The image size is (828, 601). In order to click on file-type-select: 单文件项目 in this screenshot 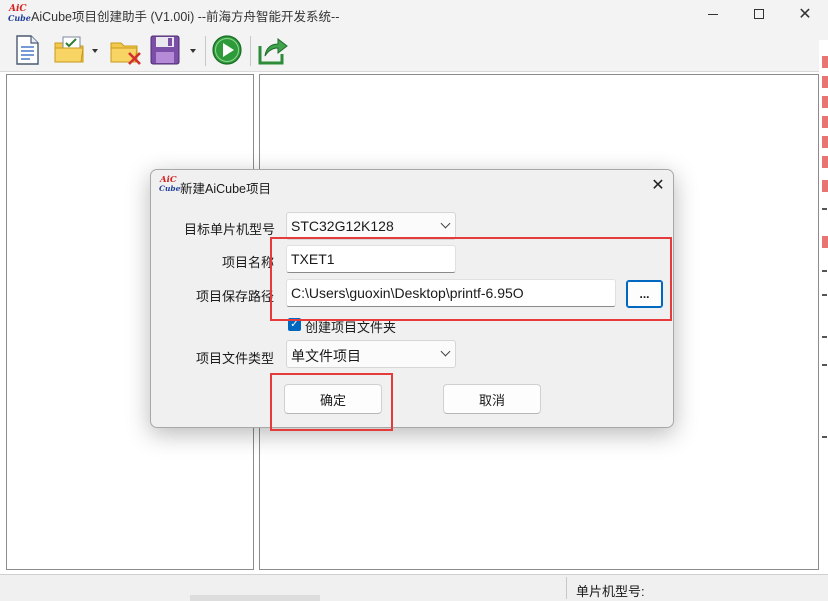, I will do `click(371, 354)`.